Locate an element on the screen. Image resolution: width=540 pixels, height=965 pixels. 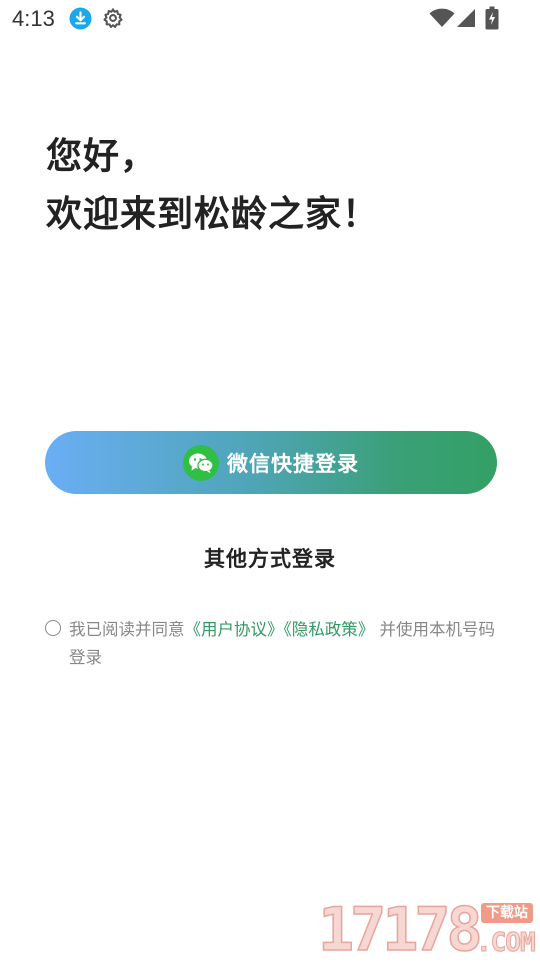
agreement-radio is located at coordinates (53, 628).